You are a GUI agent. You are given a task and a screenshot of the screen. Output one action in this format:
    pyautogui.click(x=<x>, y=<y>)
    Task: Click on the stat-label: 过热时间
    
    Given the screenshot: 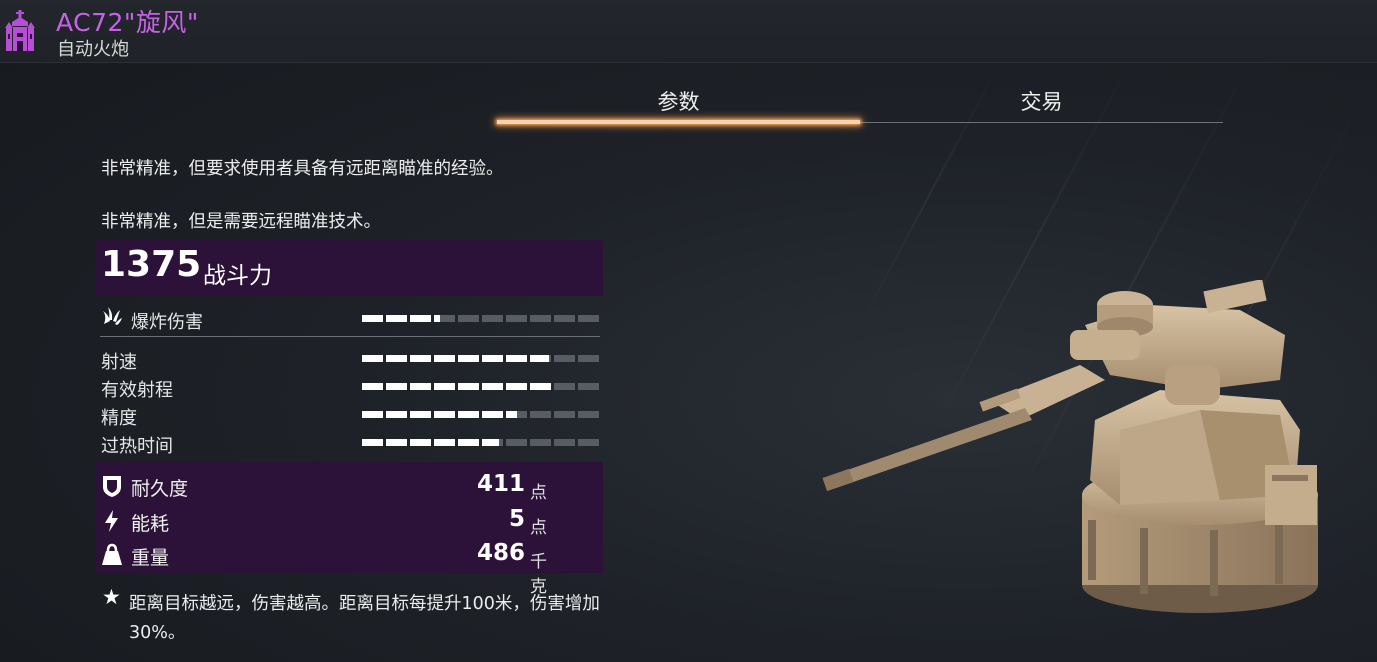 What is the action you would take?
    pyautogui.click(x=137, y=446)
    